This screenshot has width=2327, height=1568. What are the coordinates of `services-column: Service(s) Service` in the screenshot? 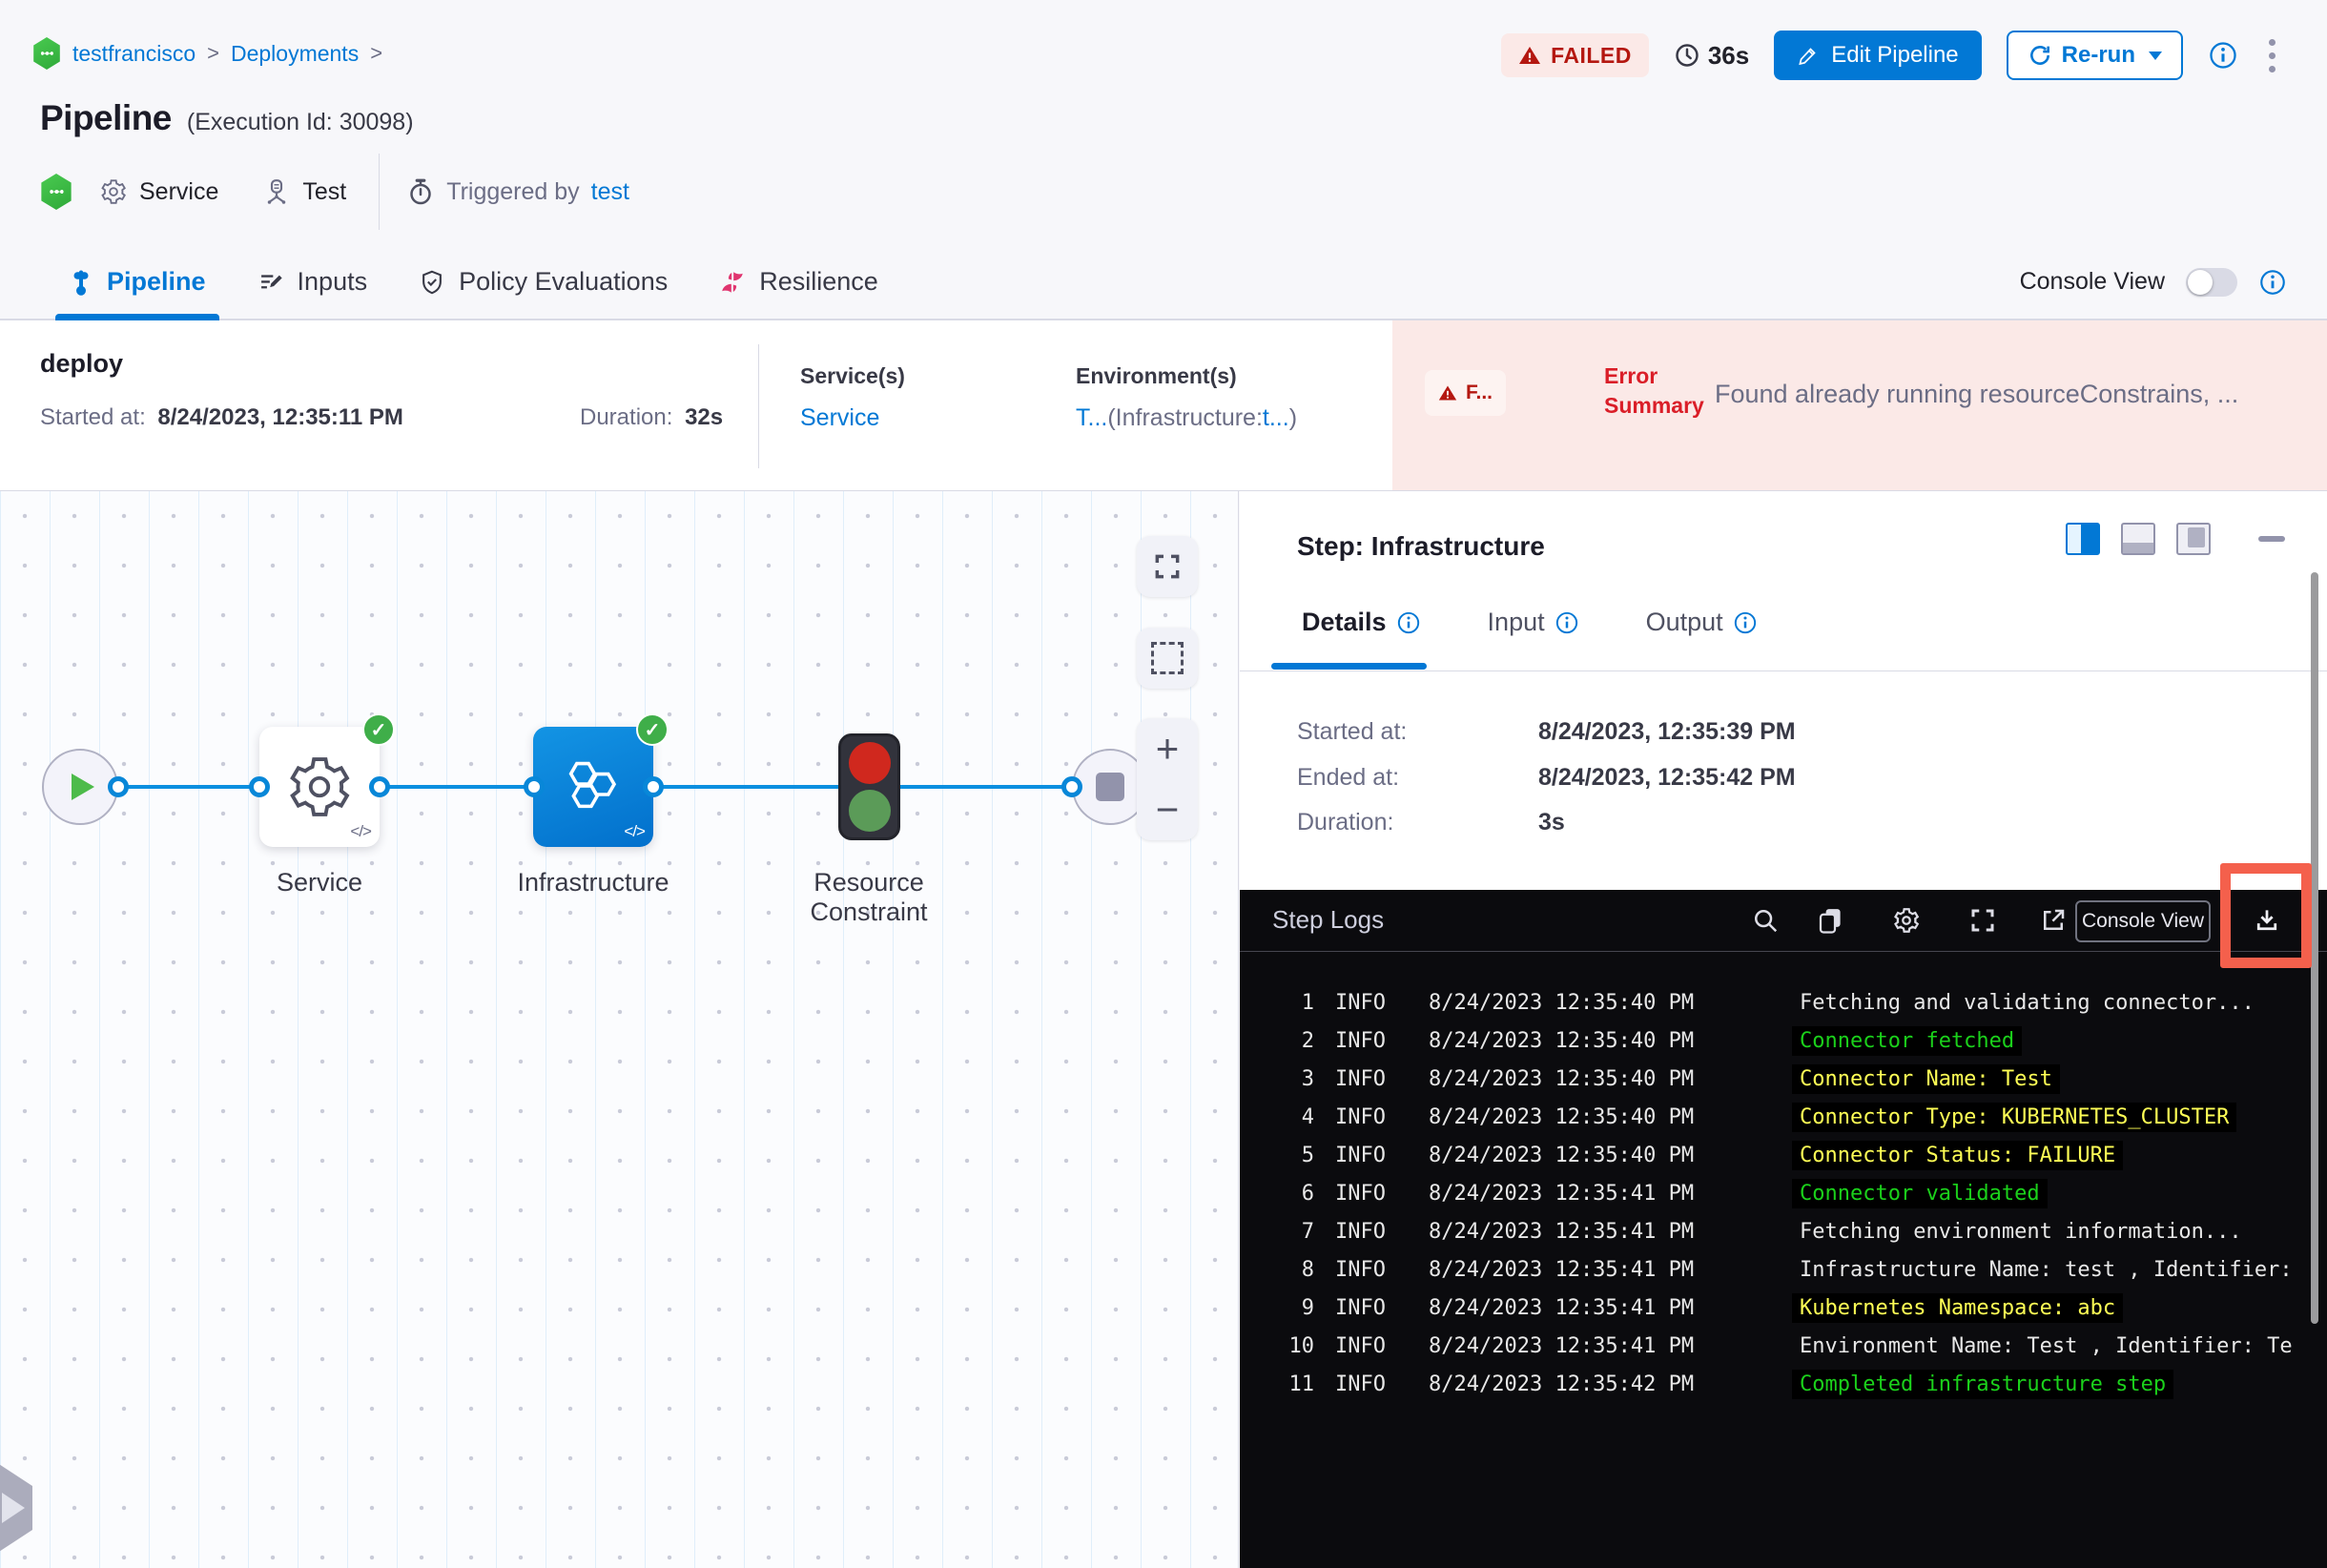 It's located at (852, 397).